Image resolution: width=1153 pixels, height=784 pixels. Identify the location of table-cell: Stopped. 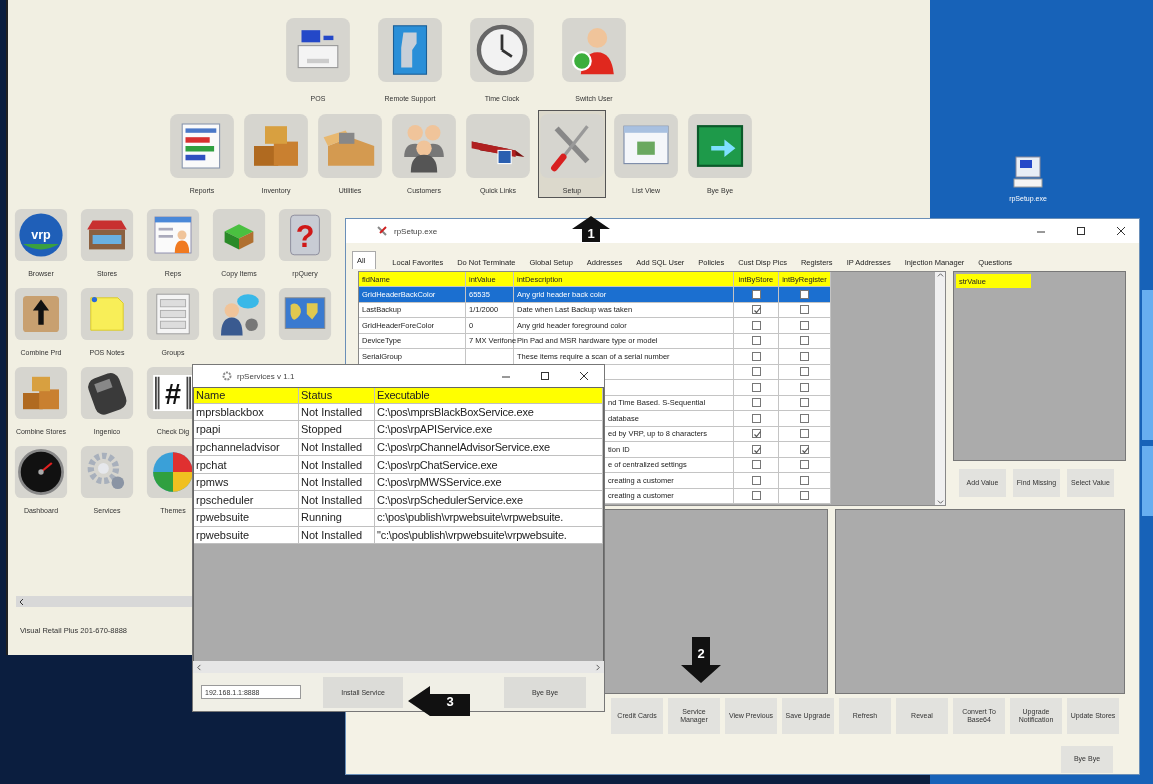
(337, 430).